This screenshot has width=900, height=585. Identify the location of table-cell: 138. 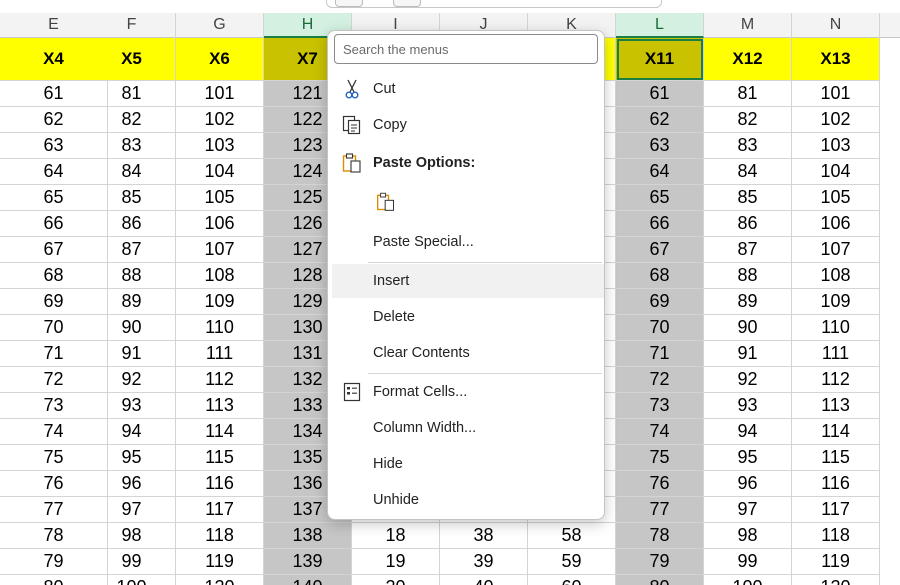
(308, 536).